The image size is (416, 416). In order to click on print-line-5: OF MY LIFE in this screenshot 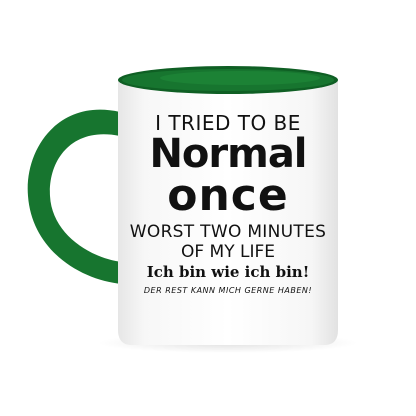, I will do `click(228, 252)`.